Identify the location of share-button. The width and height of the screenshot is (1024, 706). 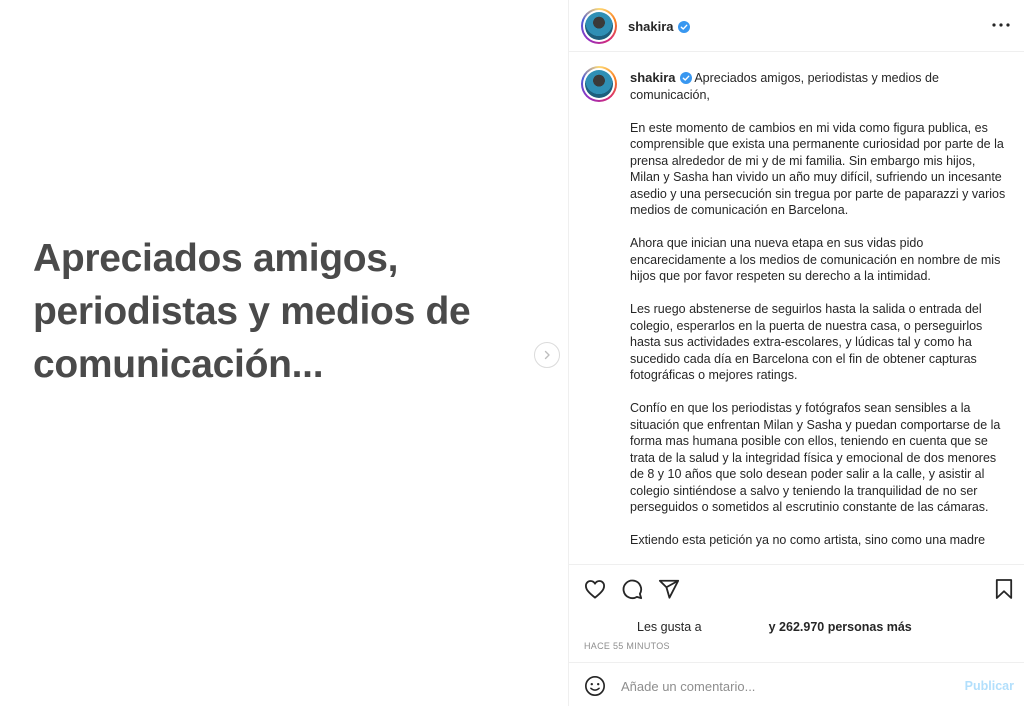
(669, 589).